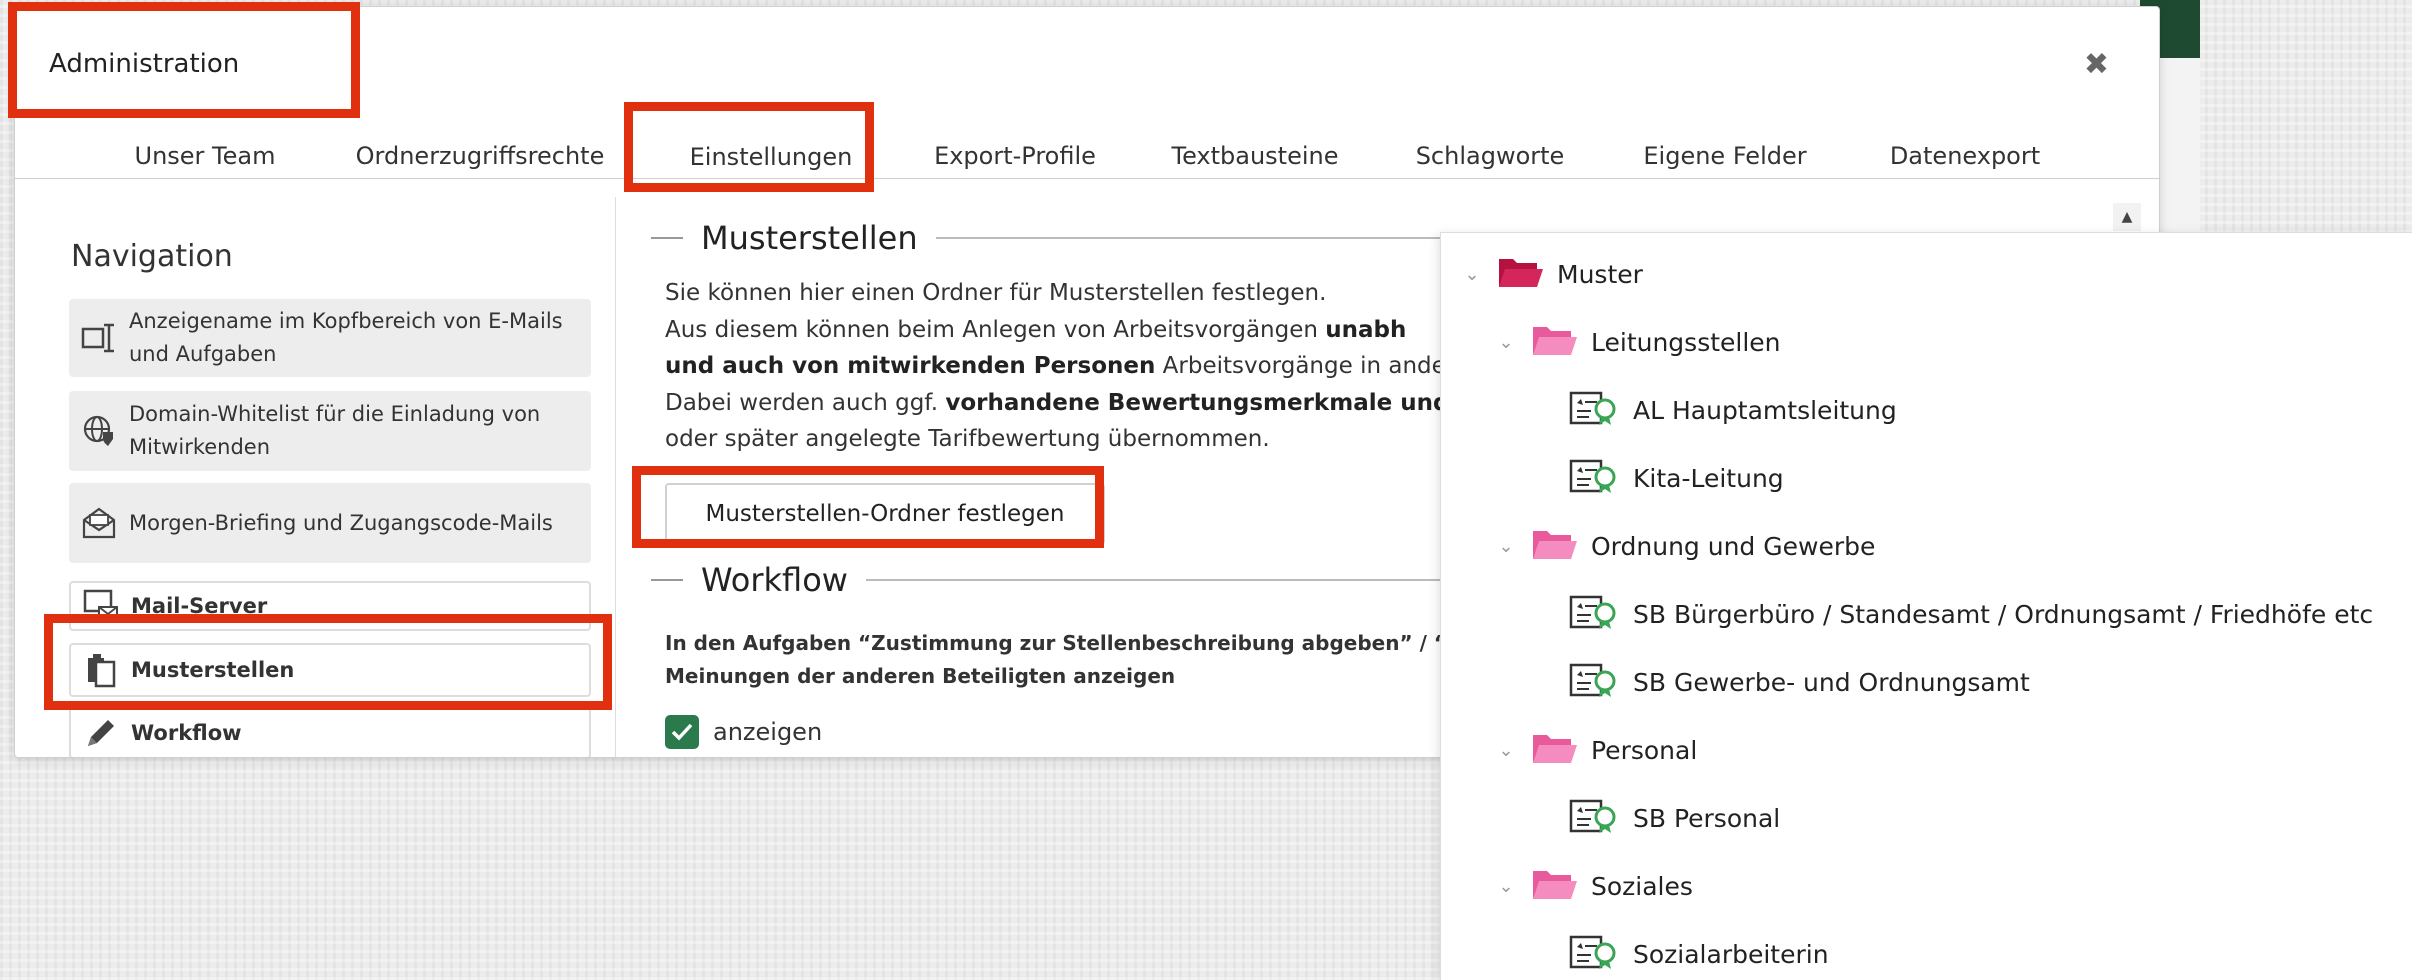 The image size is (2412, 980). What do you see at coordinates (1300, 366) in the screenshot?
I see `intro-text: Arbeitsvorgänge in ande` at bounding box center [1300, 366].